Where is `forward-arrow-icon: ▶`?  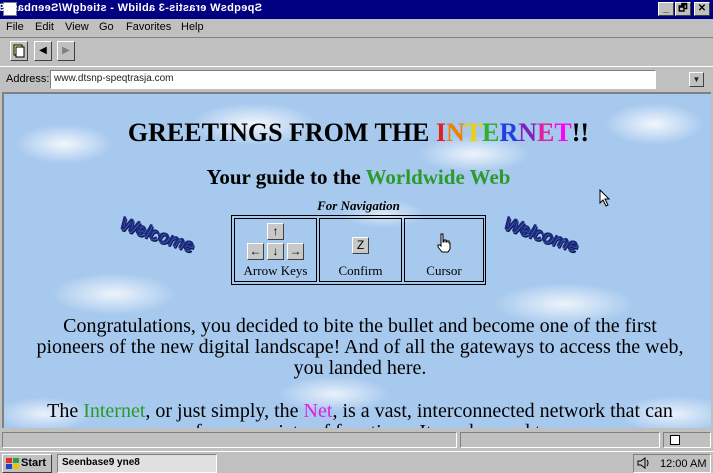 forward-arrow-icon: ▶ is located at coordinates (66, 50).